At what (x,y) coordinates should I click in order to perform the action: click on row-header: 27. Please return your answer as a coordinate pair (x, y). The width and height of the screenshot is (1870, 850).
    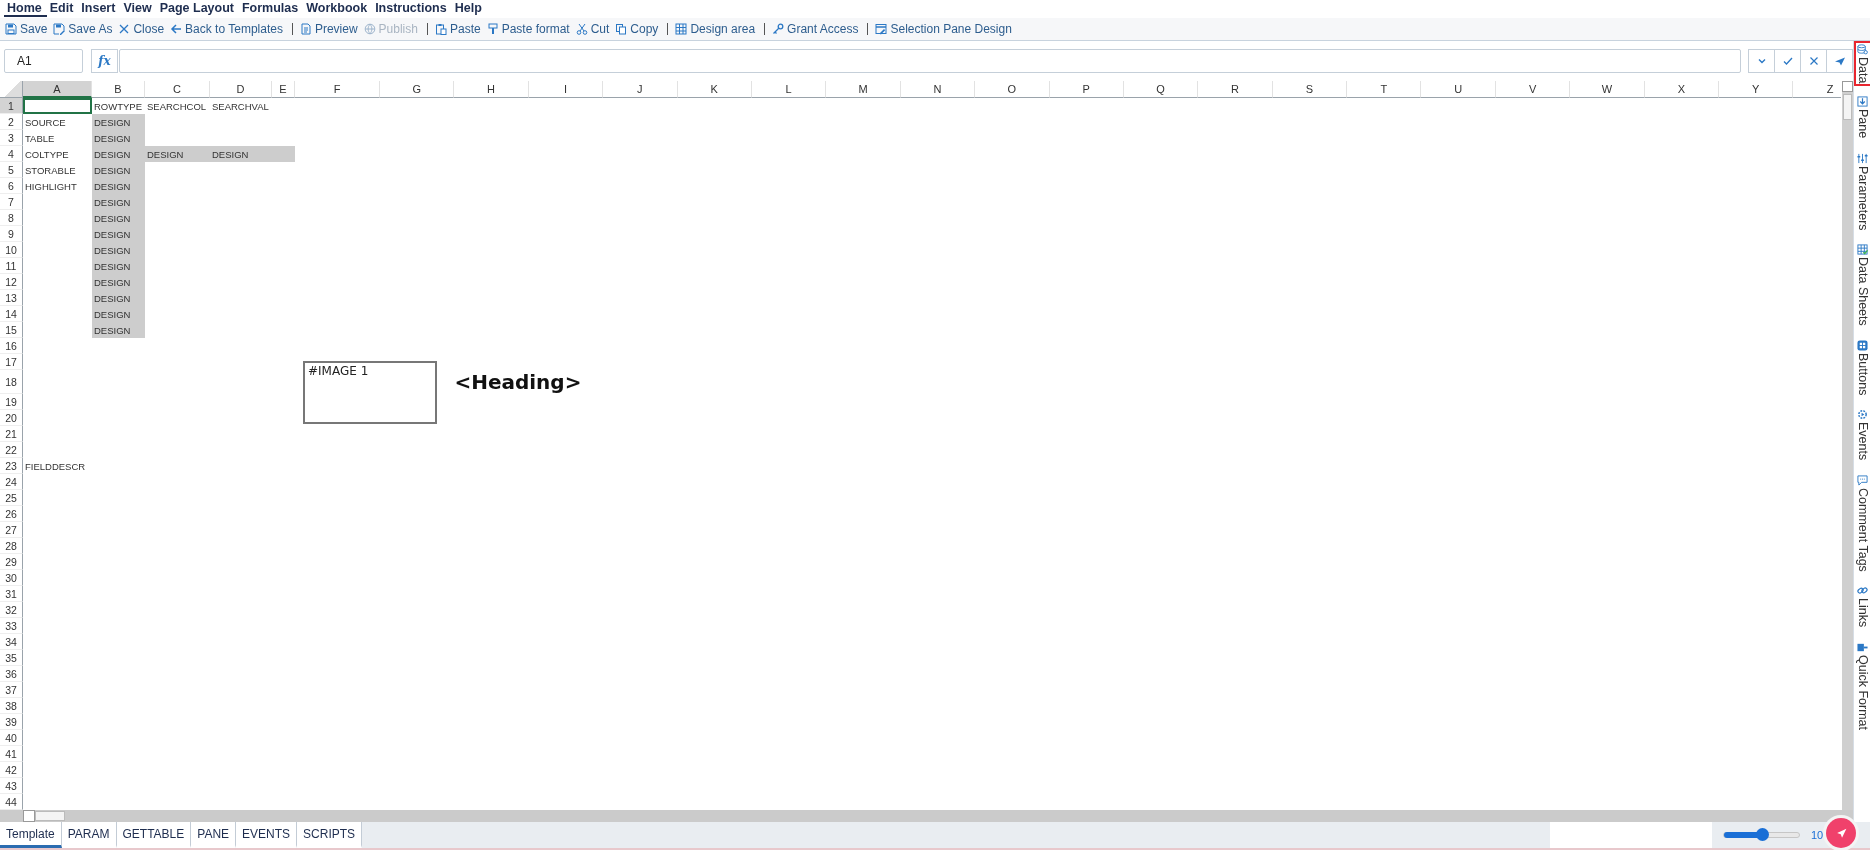
    Looking at the image, I should click on (11, 530).